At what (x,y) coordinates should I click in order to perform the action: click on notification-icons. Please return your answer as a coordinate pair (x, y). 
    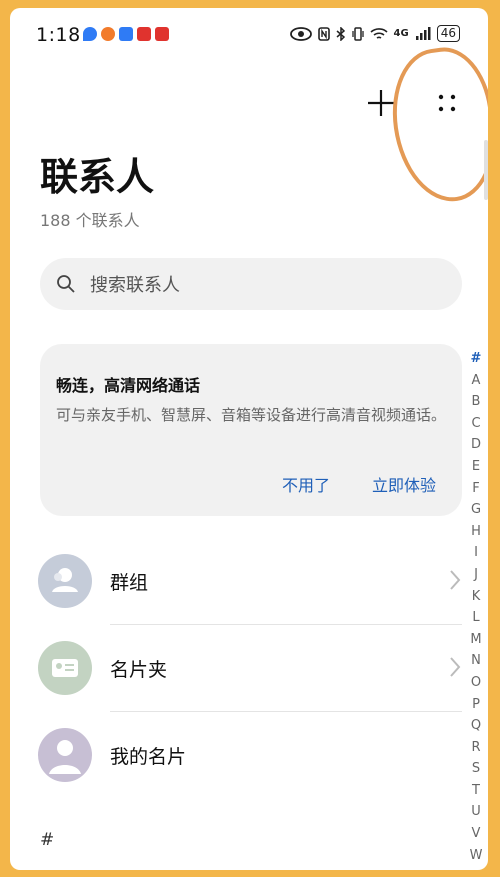
    Looking at the image, I should click on (126, 34).